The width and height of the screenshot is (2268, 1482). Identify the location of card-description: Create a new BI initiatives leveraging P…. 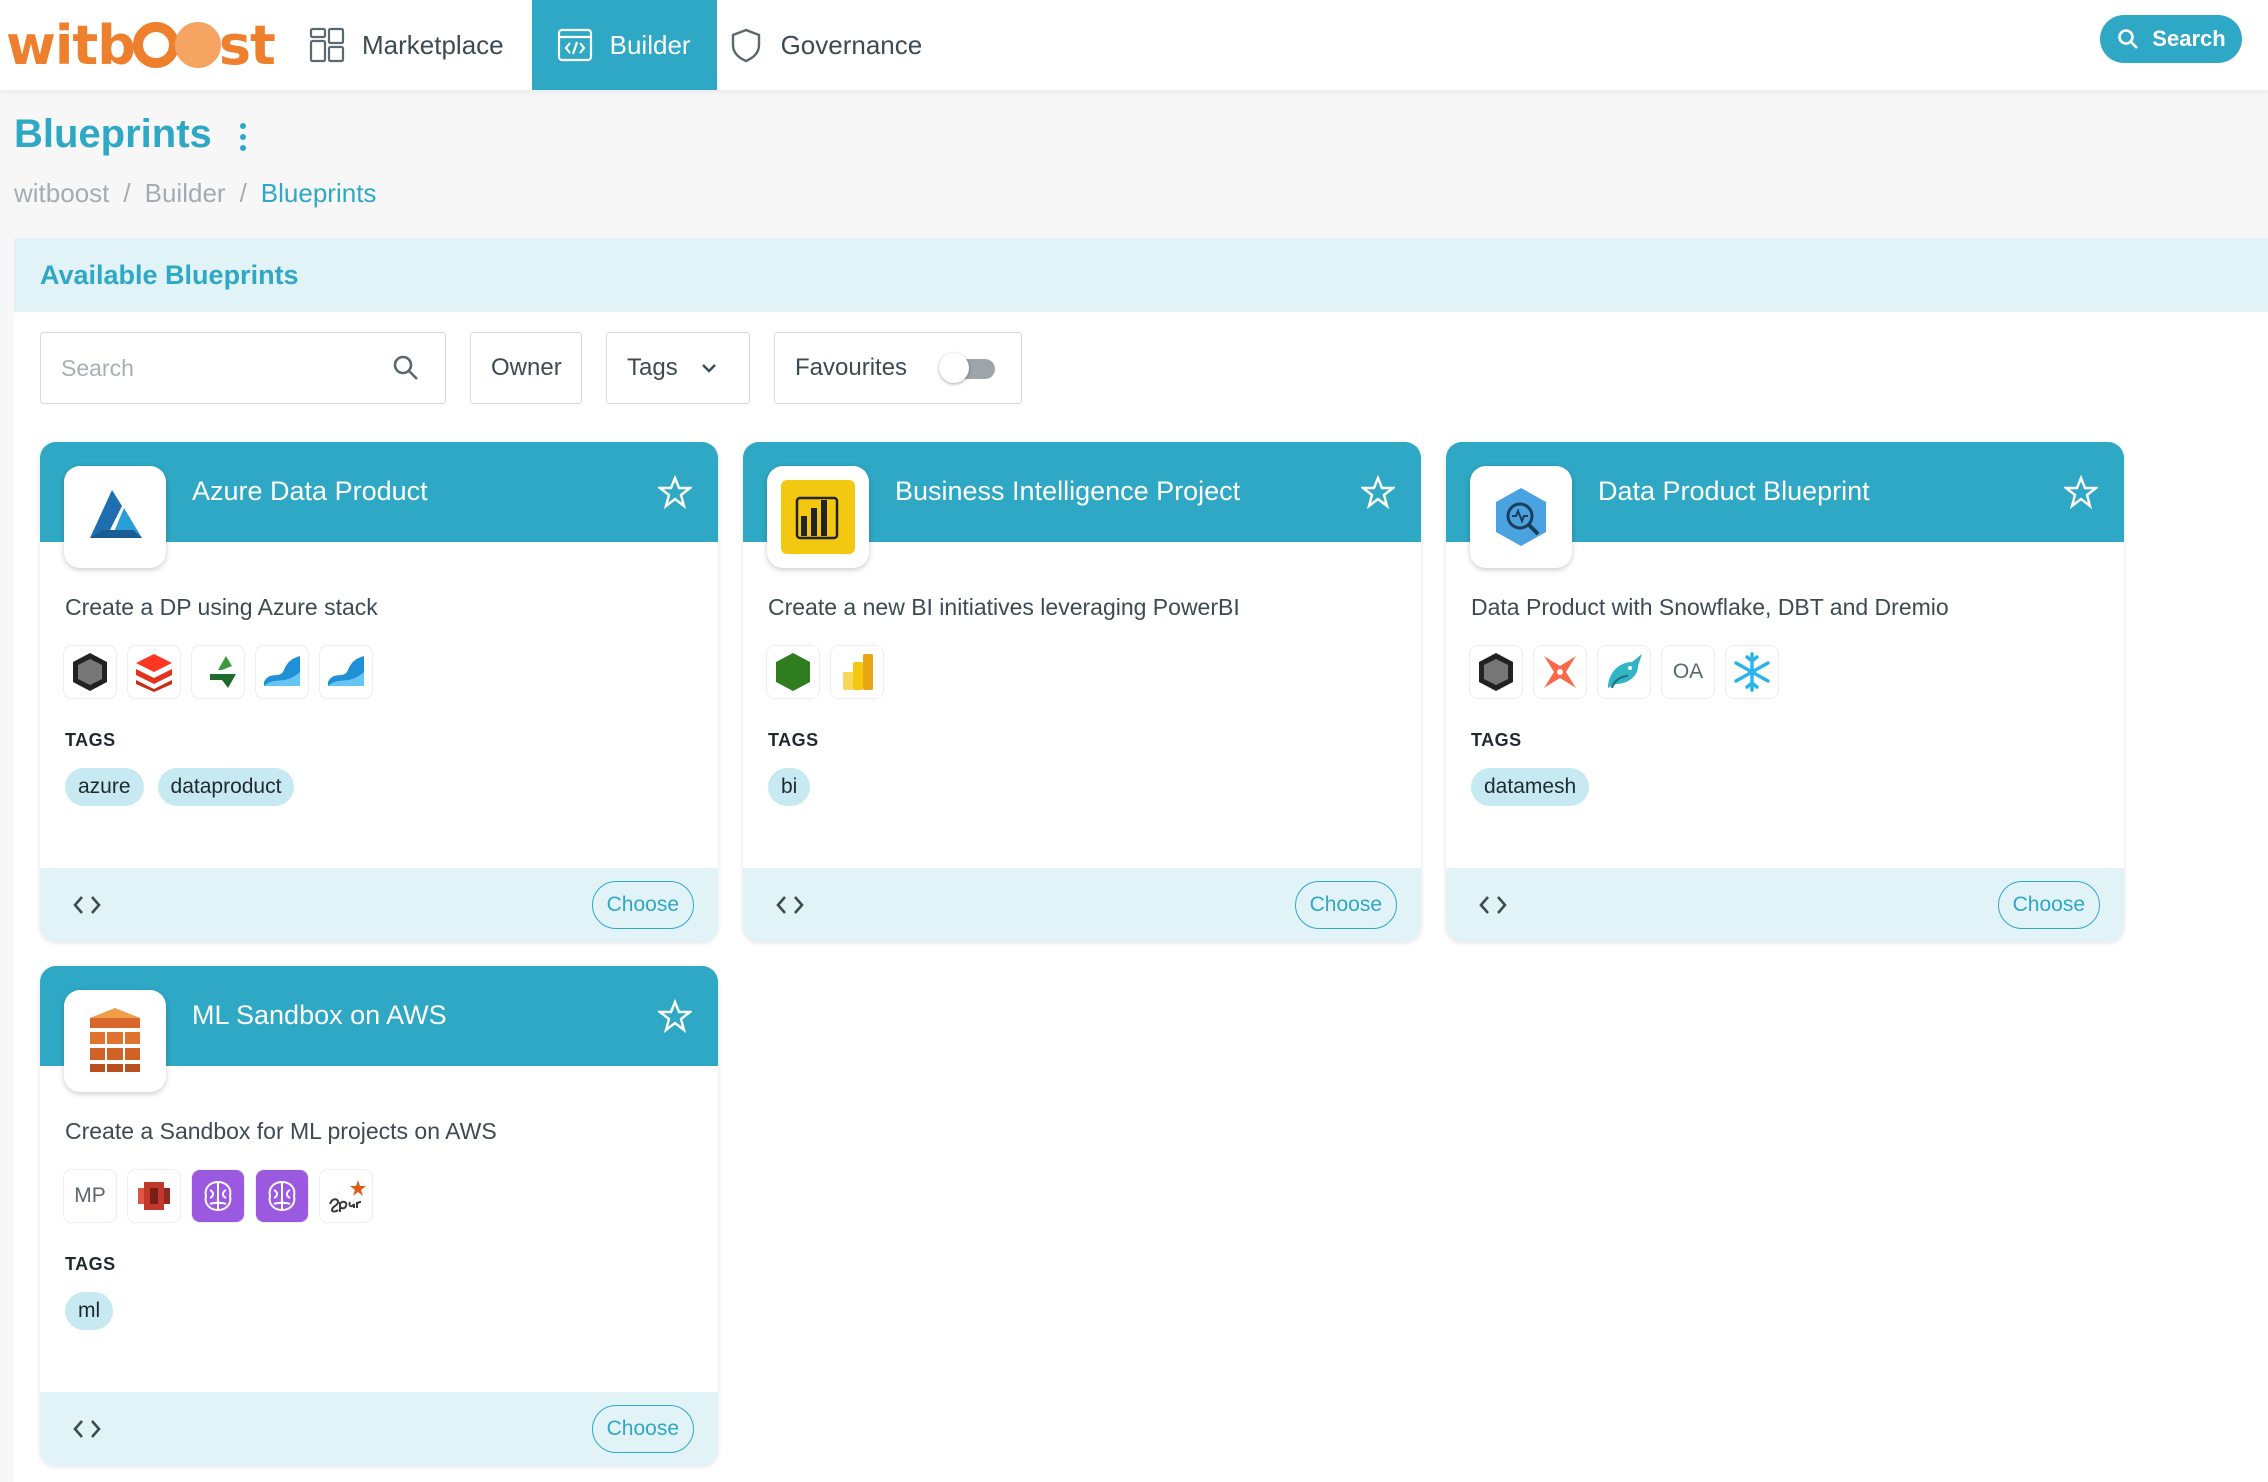
(1004, 607).